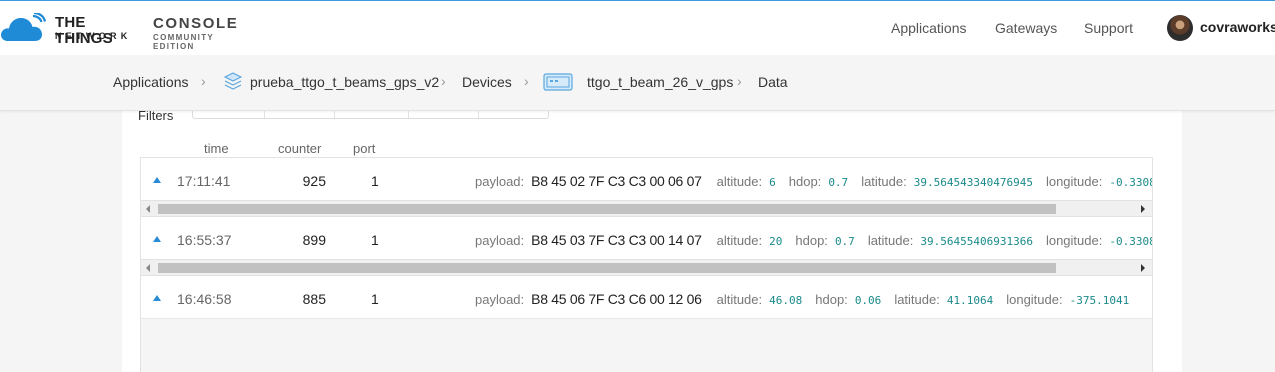  What do you see at coordinates (776, 241) in the screenshot?
I see `altitude-value: 20` at bounding box center [776, 241].